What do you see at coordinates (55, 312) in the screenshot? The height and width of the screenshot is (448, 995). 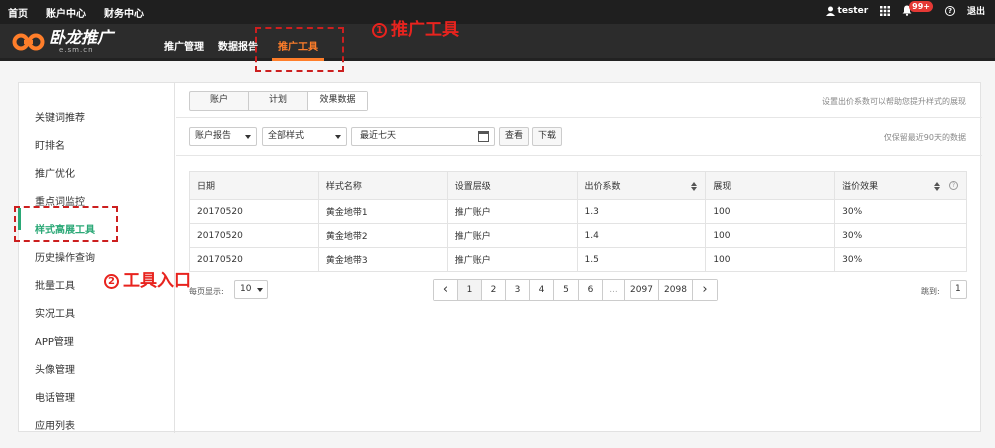 I see `sidebar-item-live-tools: 实况工具` at bounding box center [55, 312].